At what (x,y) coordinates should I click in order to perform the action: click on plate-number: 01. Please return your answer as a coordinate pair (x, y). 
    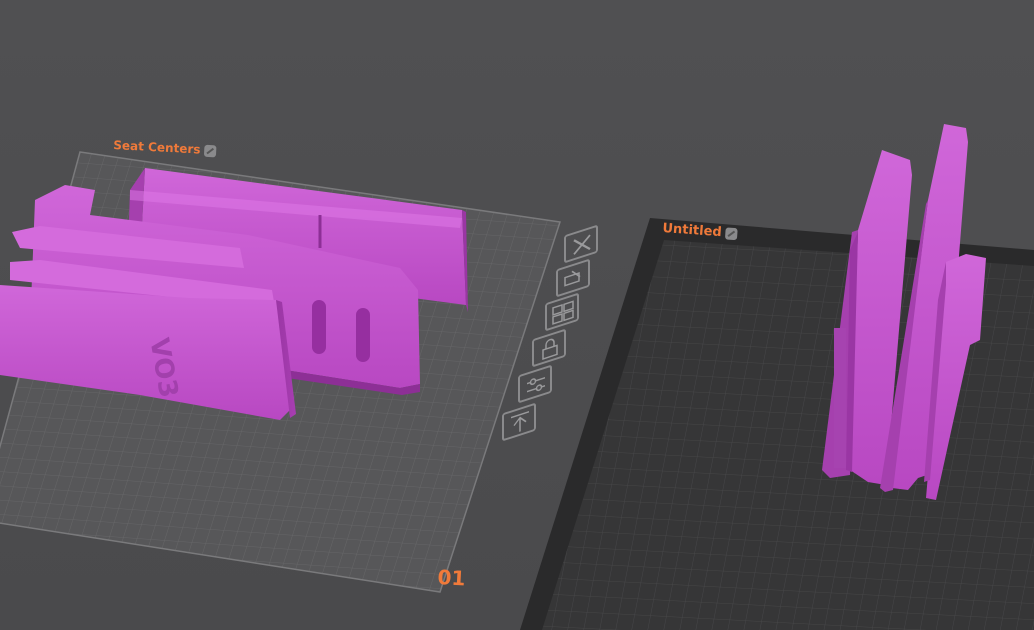
    Looking at the image, I should click on (452, 578).